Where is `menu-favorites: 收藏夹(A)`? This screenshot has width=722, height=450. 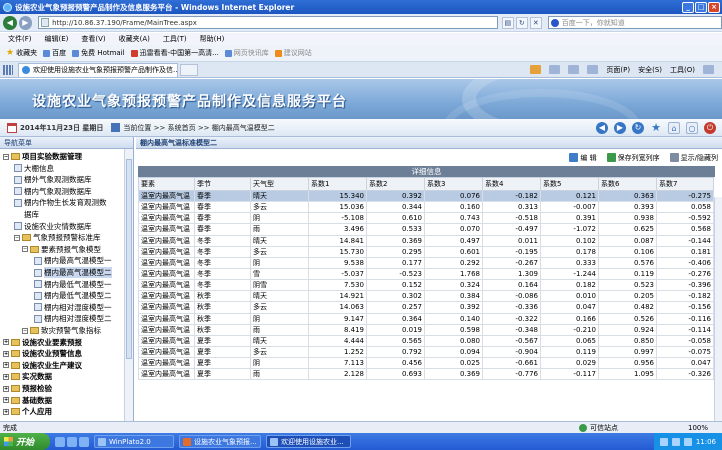
menu-favorites: 收藏夹(A) is located at coordinates (134, 39).